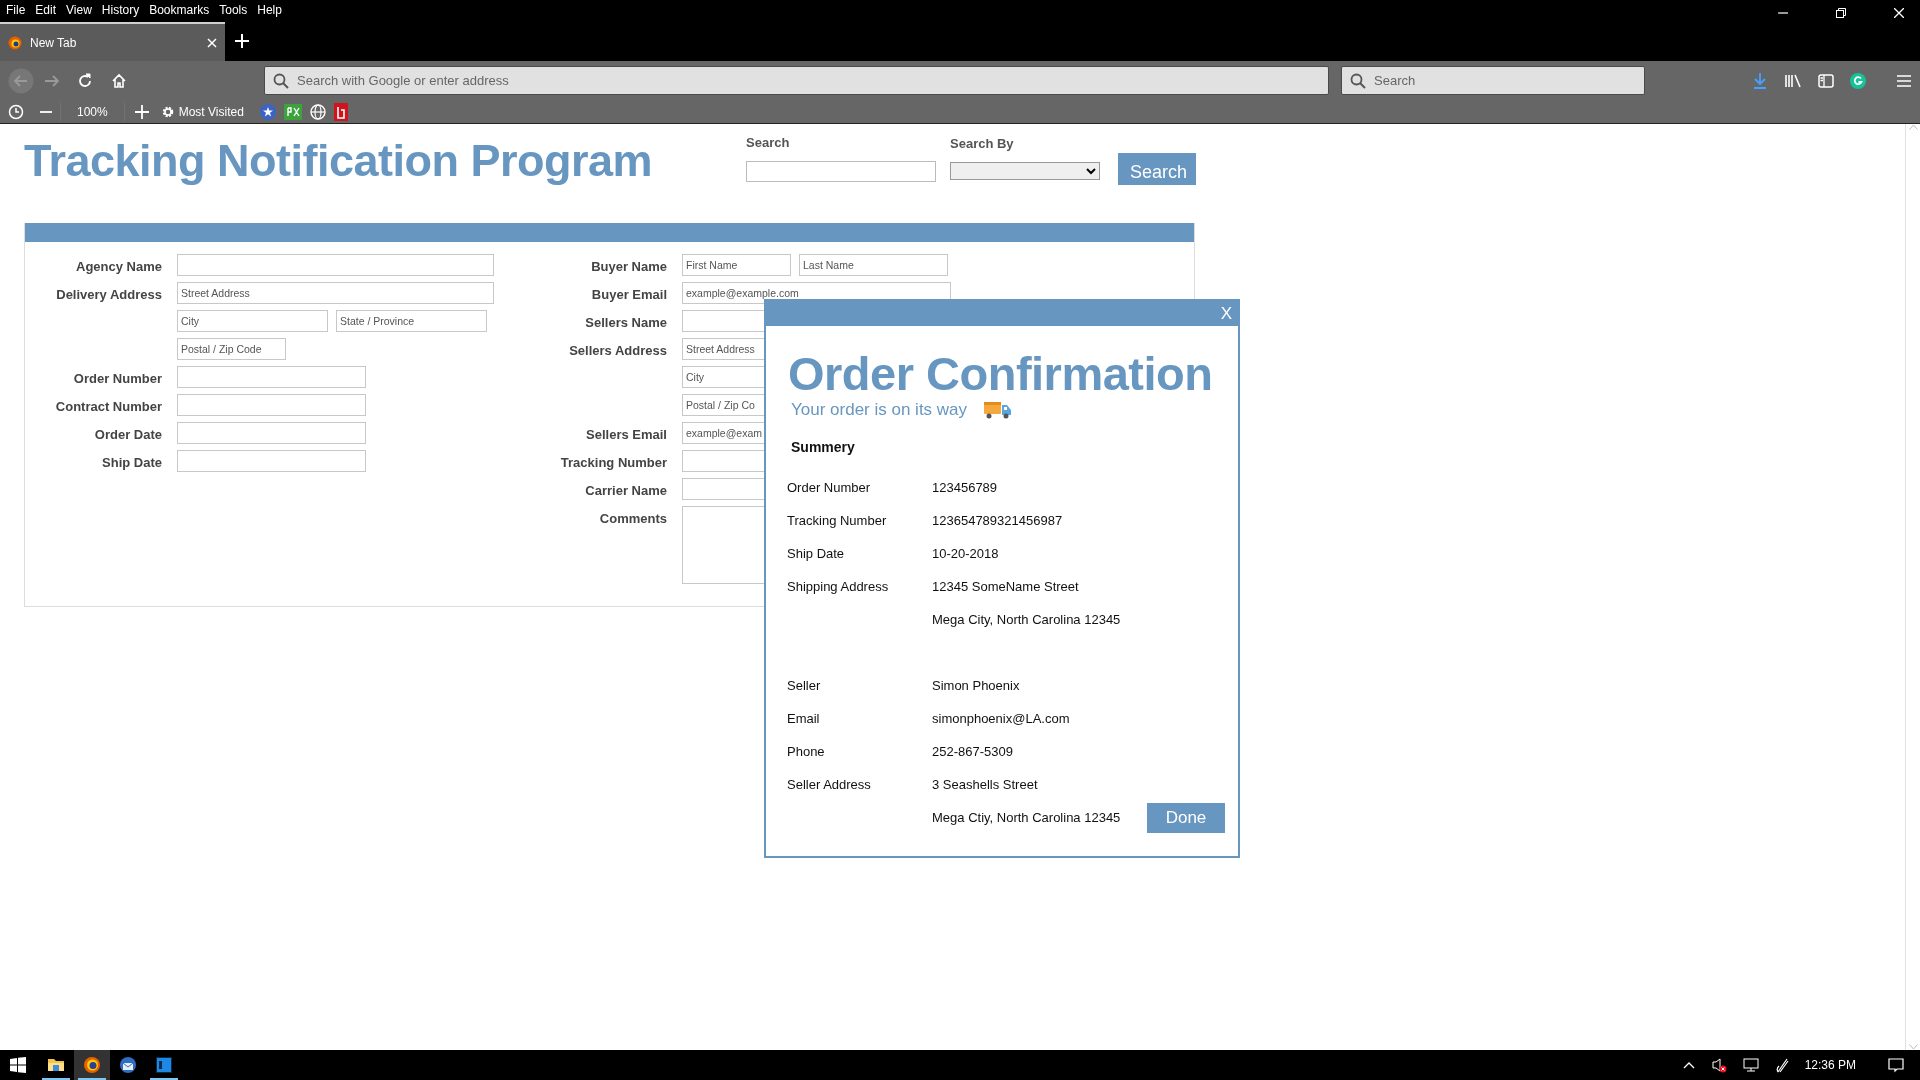  Describe the element at coordinates (117, 378) in the screenshot. I see `field-label: Order Number` at that location.